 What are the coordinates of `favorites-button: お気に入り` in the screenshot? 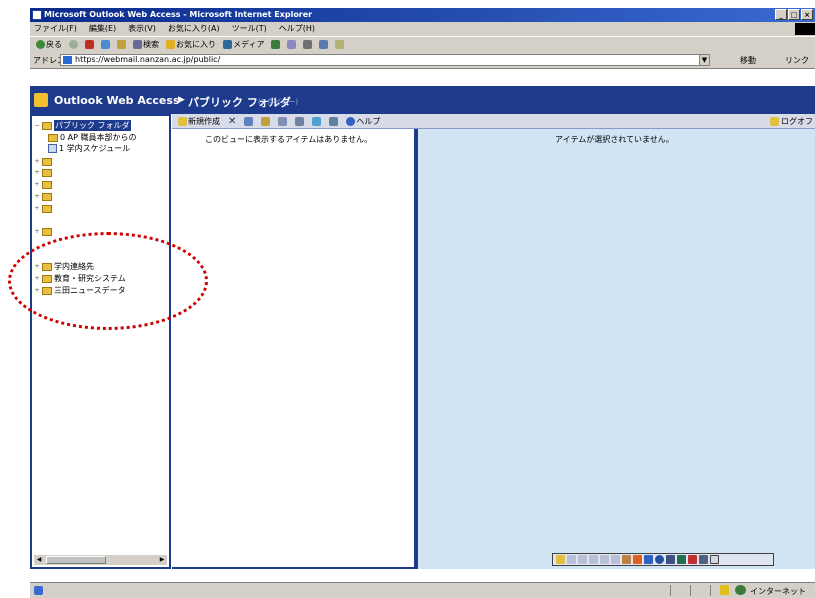 It's located at (191, 45).